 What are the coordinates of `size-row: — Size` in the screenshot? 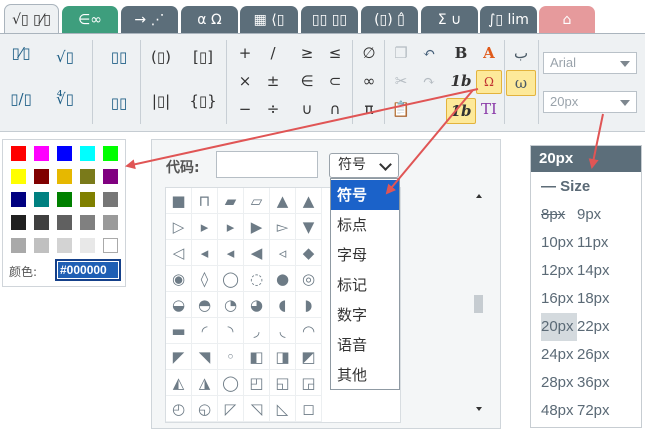 It's located at (586, 187).